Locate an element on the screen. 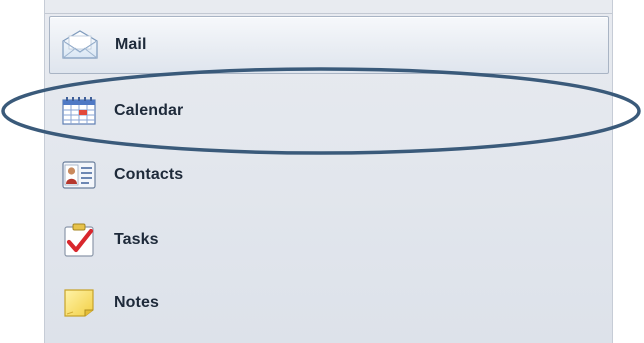 Image resolution: width=644 pixels, height=343 pixels. nav-item-label: Contacts is located at coordinates (149, 174).